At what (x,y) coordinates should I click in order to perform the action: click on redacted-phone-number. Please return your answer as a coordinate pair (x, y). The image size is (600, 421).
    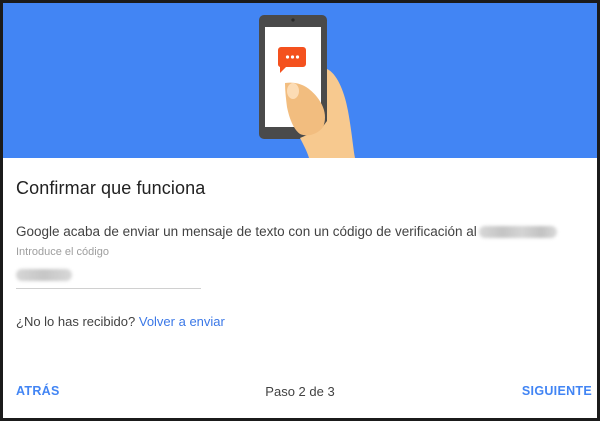
    Looking at the image, I should click on (517, 232).